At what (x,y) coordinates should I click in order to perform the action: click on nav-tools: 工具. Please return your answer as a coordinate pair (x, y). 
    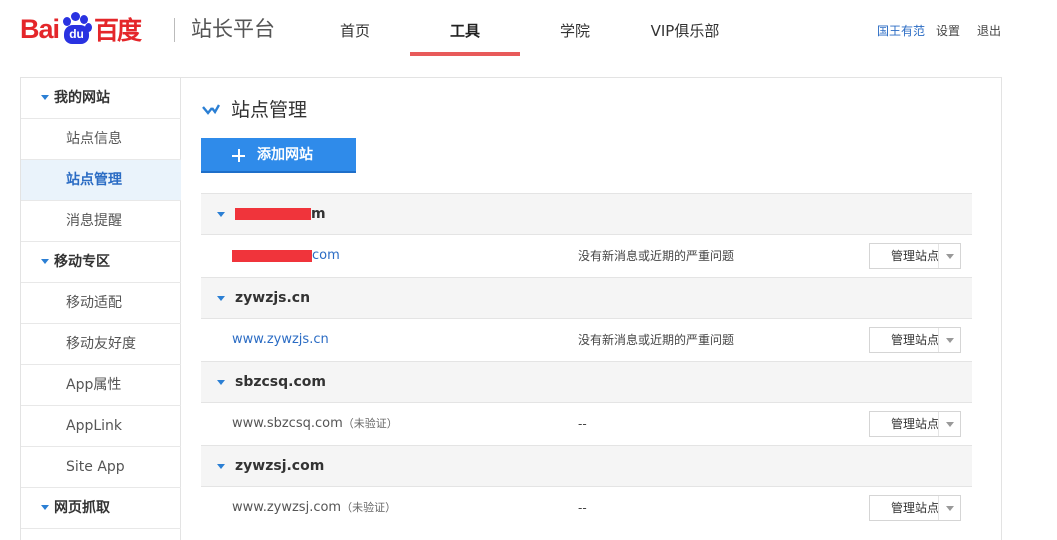
    Looking at the image, I should click on (465, 28).